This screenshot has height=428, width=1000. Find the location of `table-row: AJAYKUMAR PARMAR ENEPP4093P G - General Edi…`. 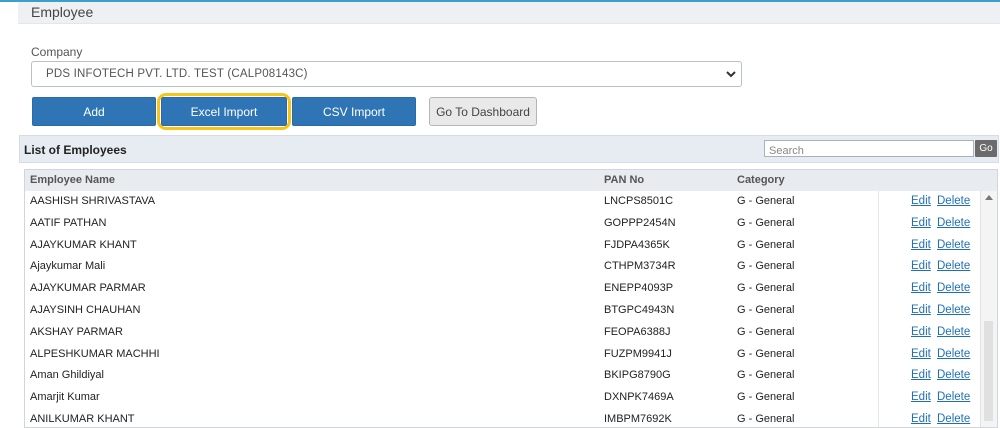

table-row: AJAYKUMAR PARMAR ENEPP4093P G - General Edi… is located at coordinates (502, 289).